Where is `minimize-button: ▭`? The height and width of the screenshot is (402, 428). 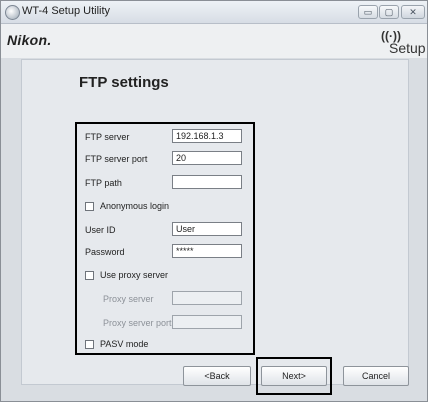
minimize-button: ▭ is located at coordinates (368, 12).